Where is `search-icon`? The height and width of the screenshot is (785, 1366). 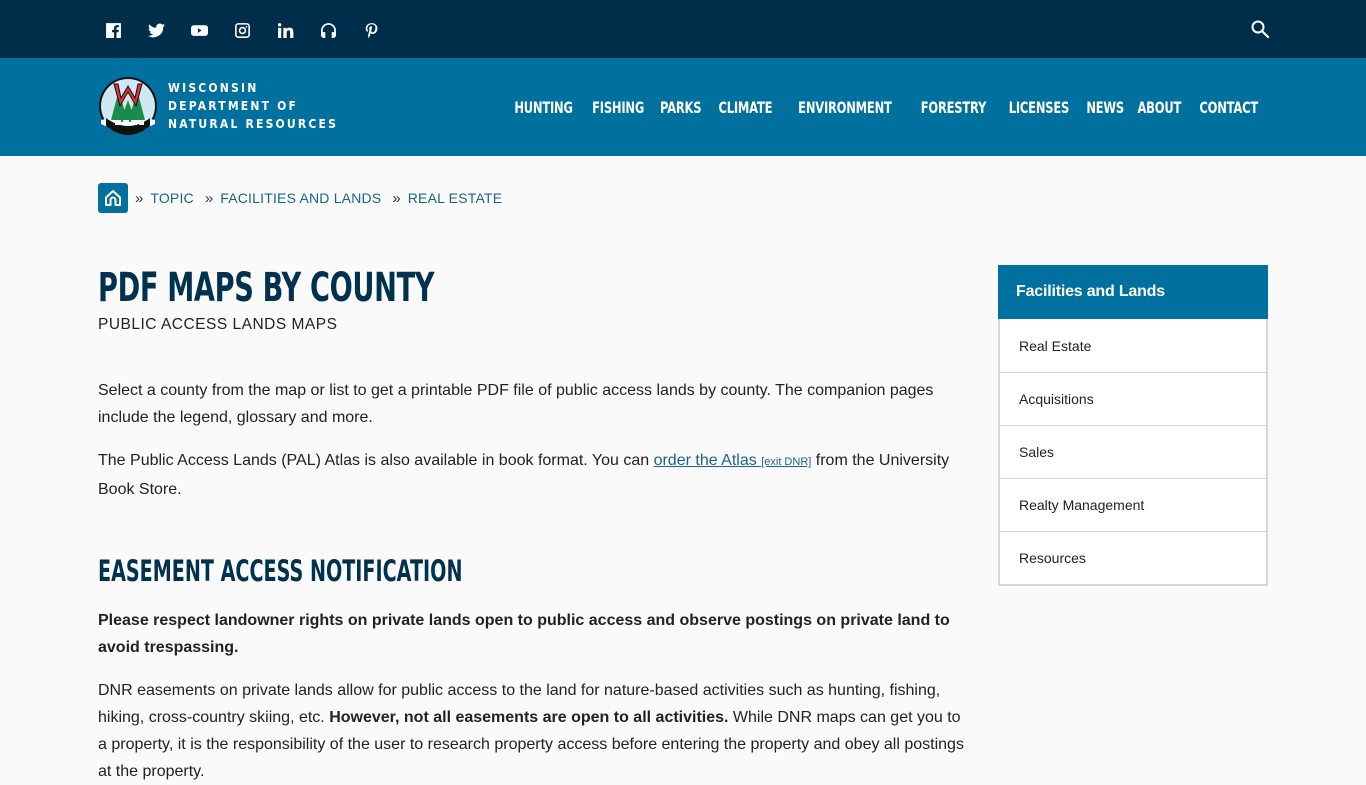 search-icon is located at coordinates (1260, 29).